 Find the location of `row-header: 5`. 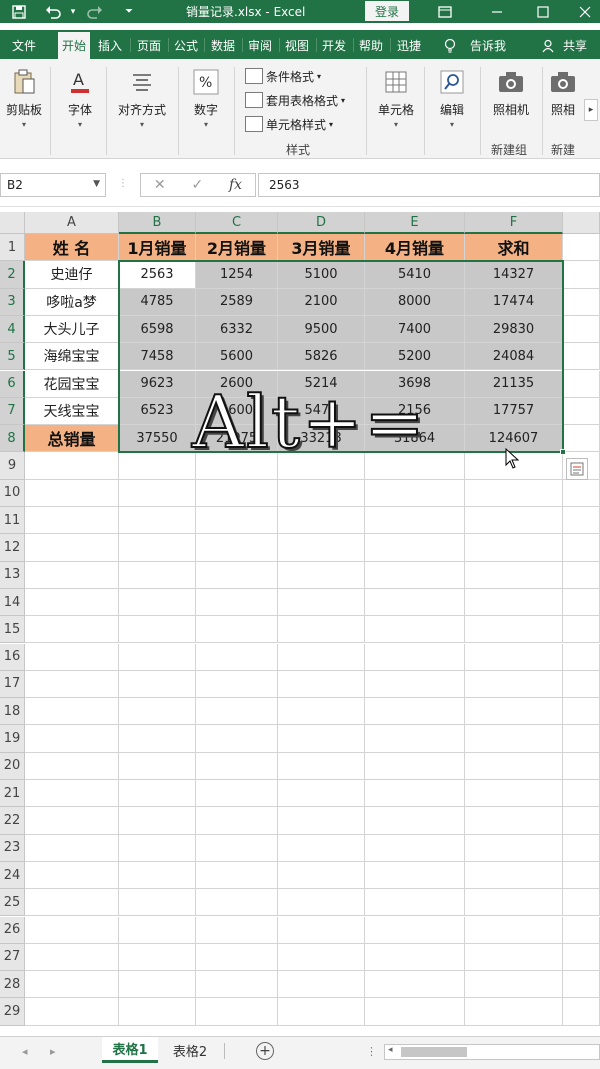

row-header: 5 is located at coordinates (12, 357).